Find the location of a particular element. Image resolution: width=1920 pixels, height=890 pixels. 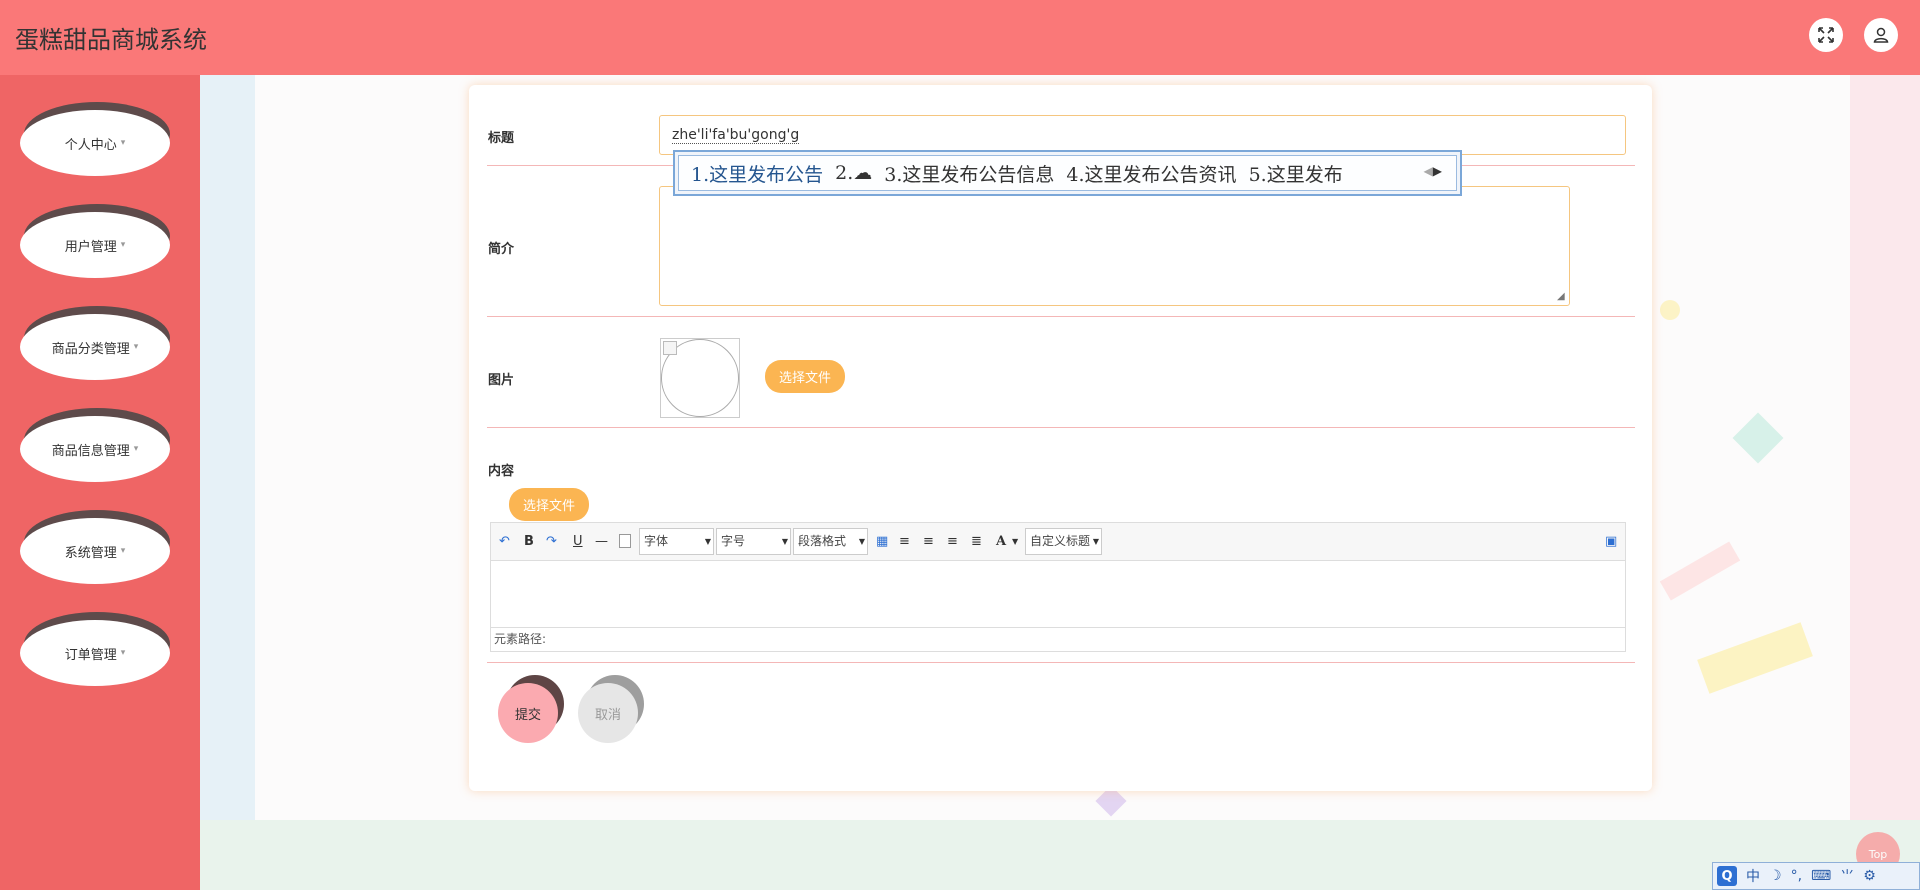

custom-title-select-value: 自定义标题 is located at coordinates (1060, 541).